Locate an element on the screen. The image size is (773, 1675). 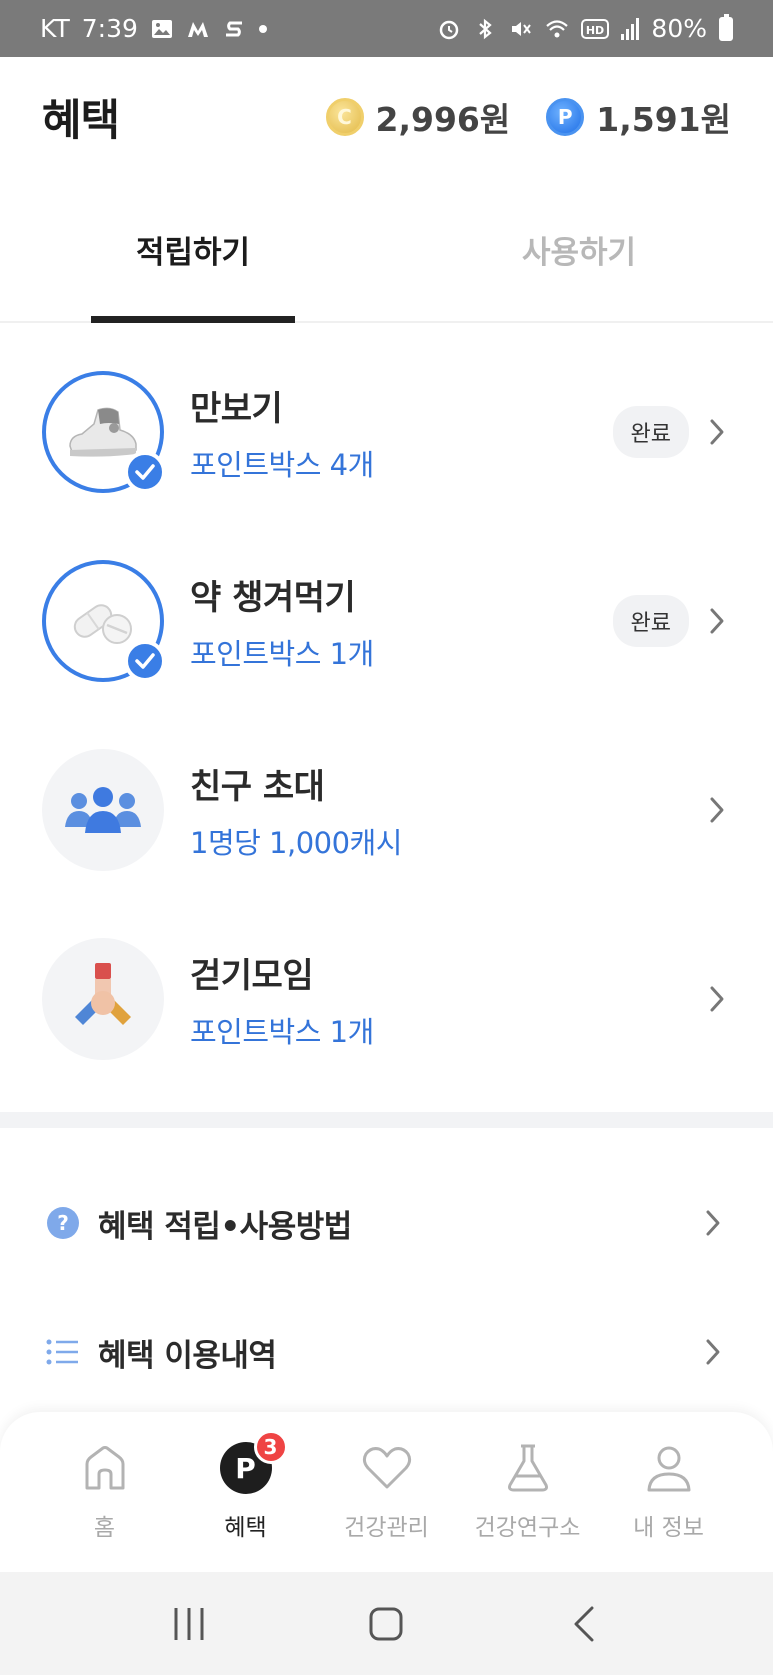
recent-apps-icon is located at coordinates (189, 1623).